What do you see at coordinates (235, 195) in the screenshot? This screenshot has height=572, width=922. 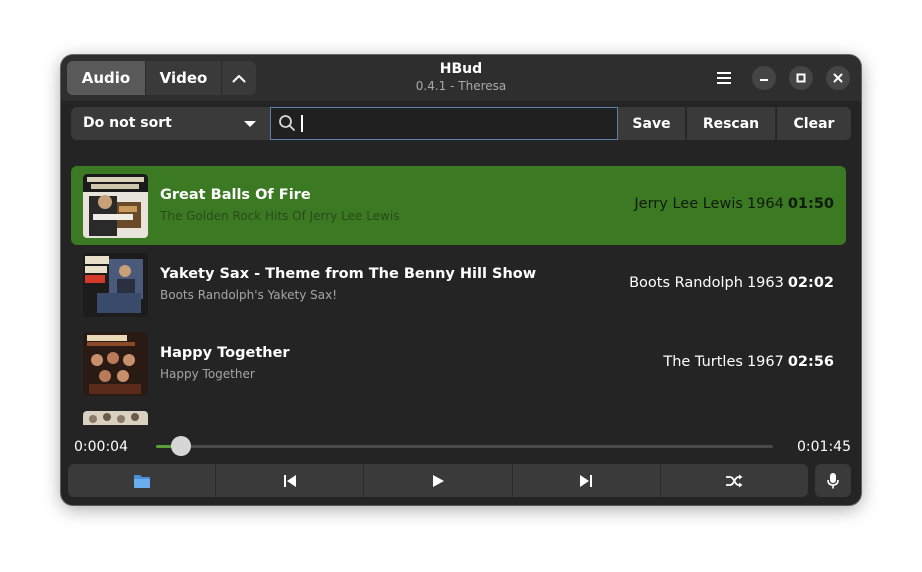 I see `track-title: Great Balls Of Fire` at bounding box center [235, 195].